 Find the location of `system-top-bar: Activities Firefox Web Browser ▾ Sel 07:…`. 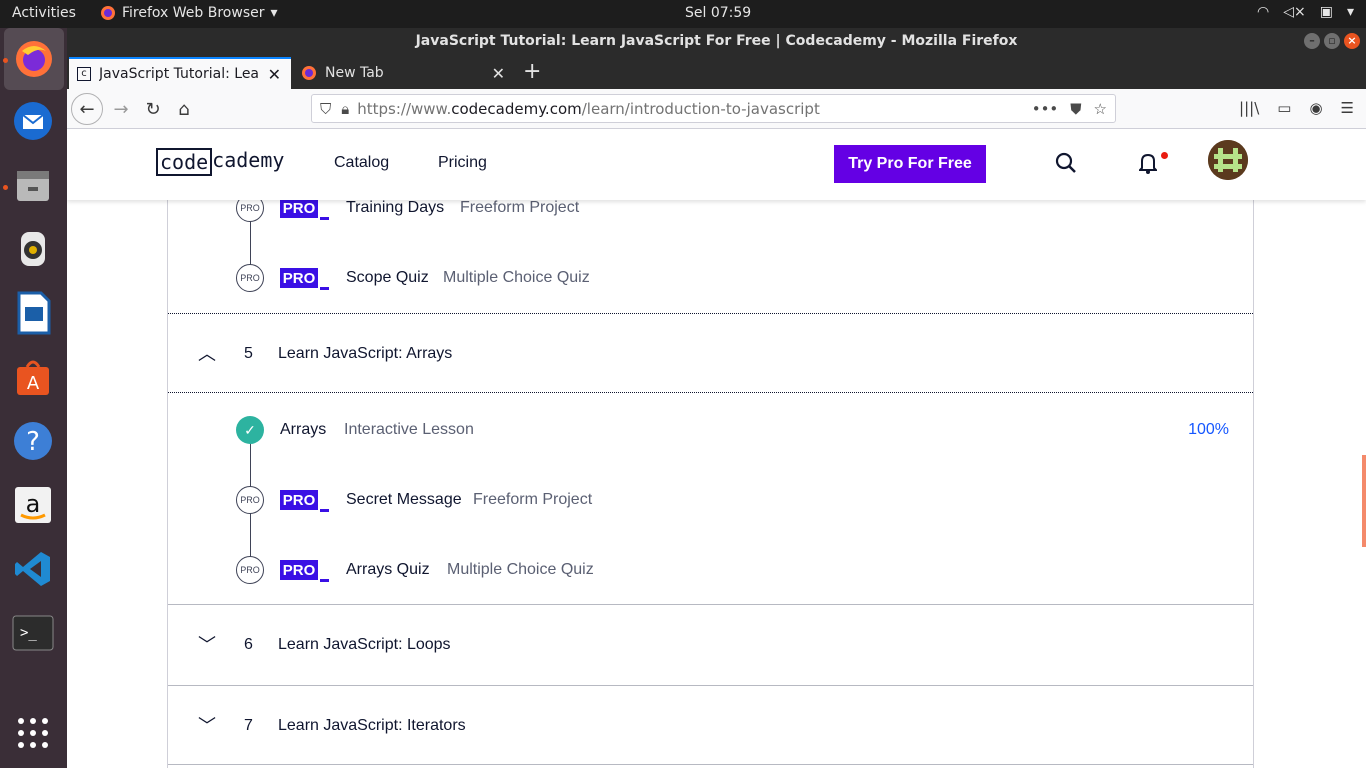

system-top-bar: Activities Firefox Web Browser ▾ Sel 07:… is located at coordinates (683, 14).